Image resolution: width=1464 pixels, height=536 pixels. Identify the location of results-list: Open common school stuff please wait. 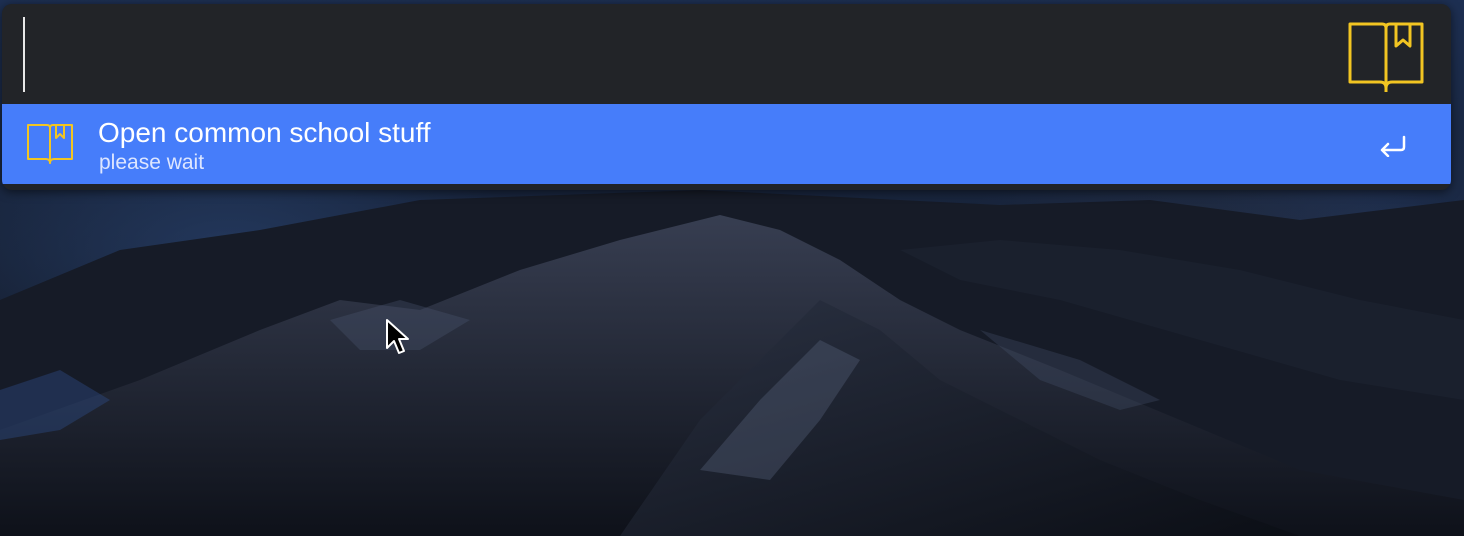
(726, 144).